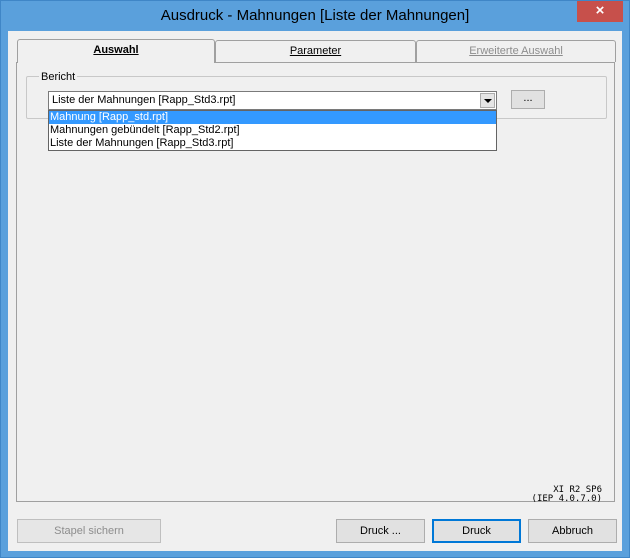 The image size is (630, 558). I want to click on close-button: ×, so click(600, 11).